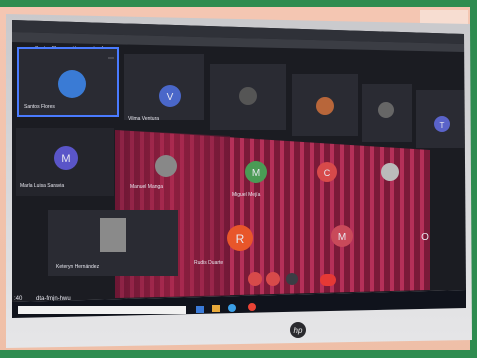 The image size is (477, 358). I want to click on participant-name: Keteryn Hernández, so click(78, 267).